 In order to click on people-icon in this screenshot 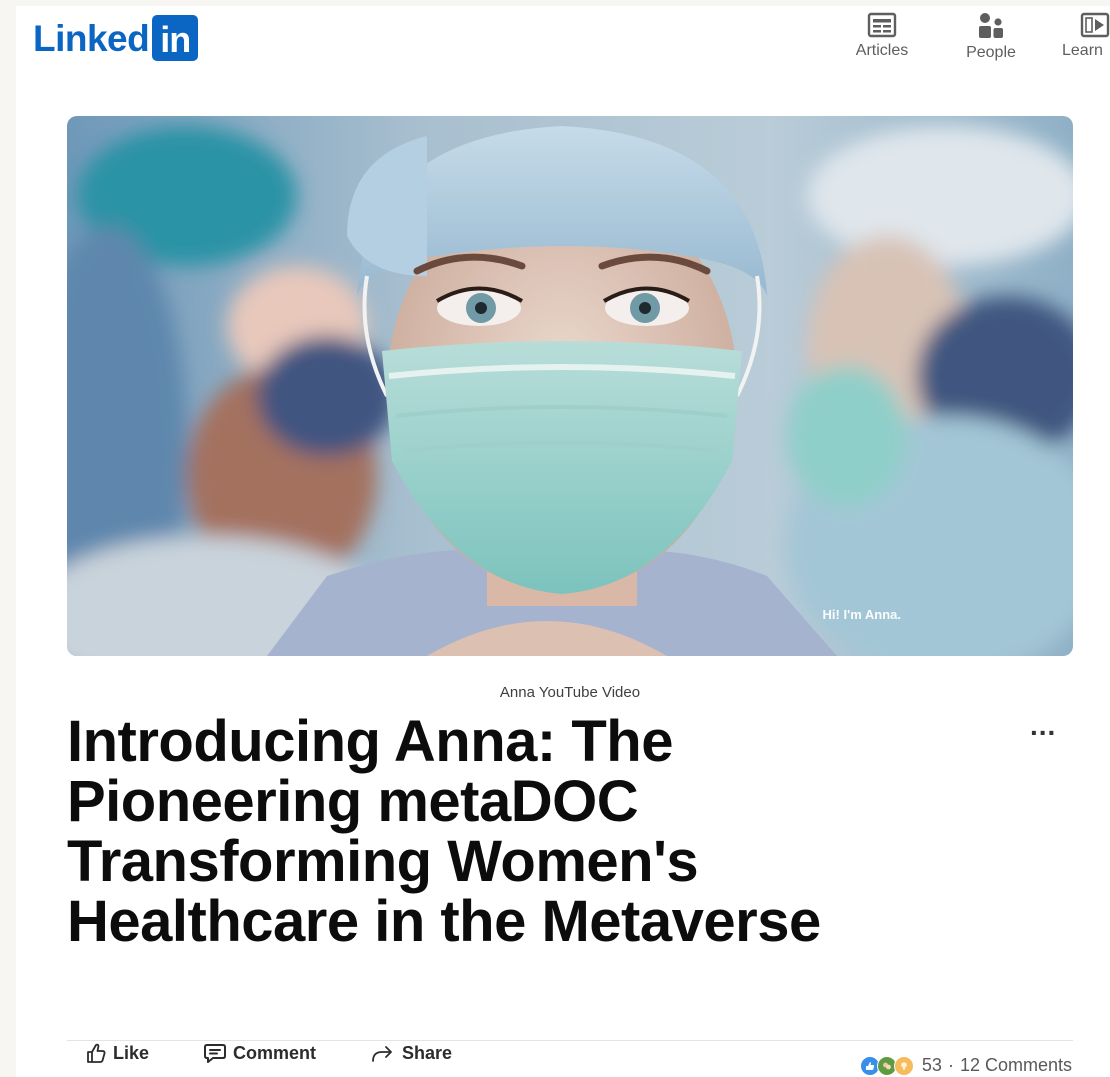, I will do `click(991, 25)`.